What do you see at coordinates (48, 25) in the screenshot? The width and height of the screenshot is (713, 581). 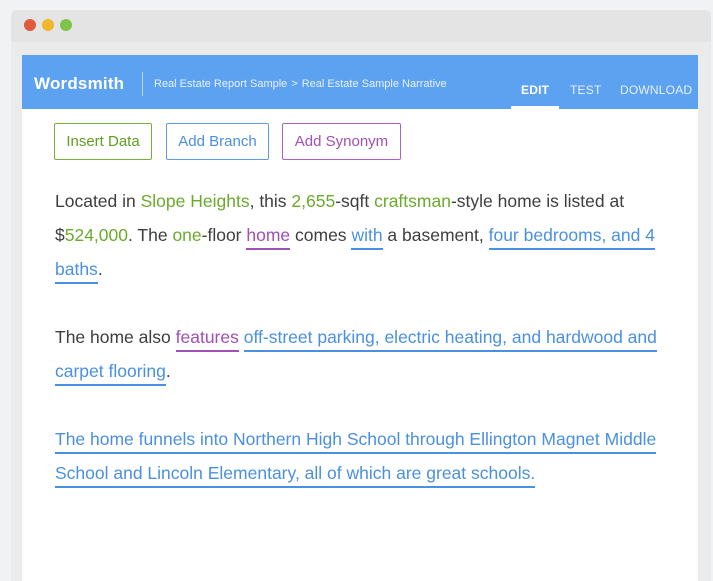 I see `minimize-window-dot-icon` at bounding box center [48, 25].